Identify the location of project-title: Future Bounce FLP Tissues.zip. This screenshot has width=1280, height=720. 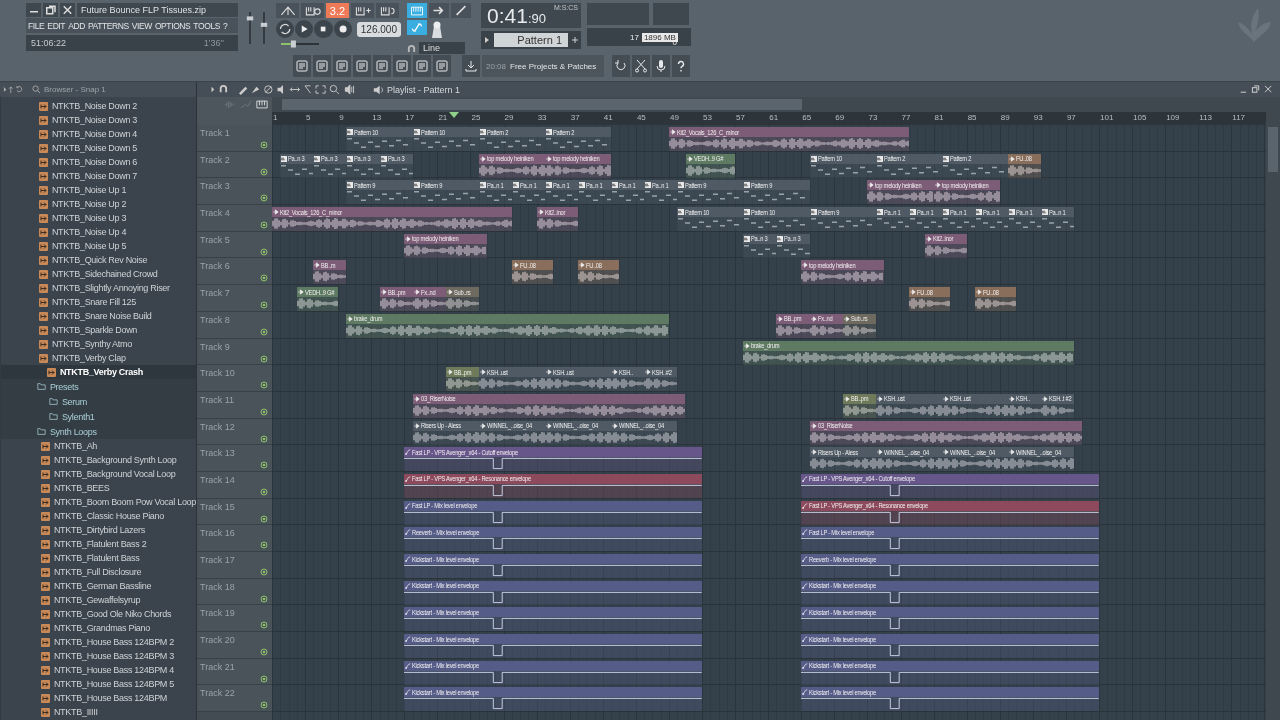
(157, 9).